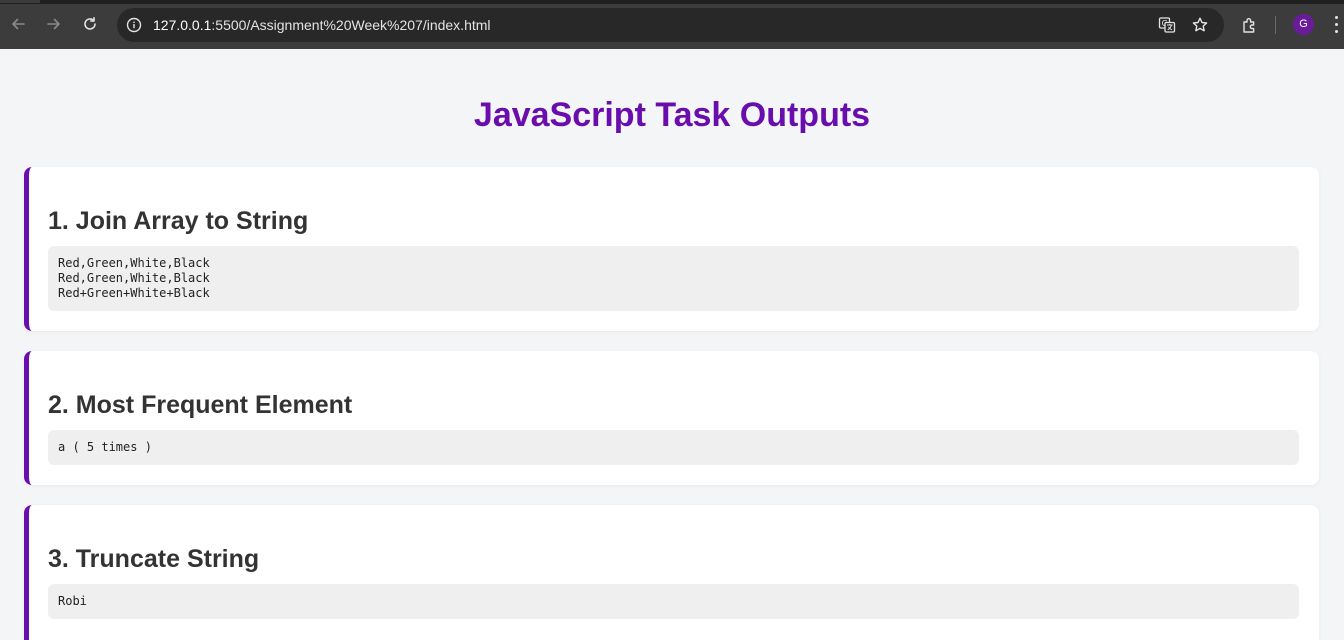 This screenshot has height=640, width=1344. I want to click on menu-kebab-icon, so click(1337, 25).